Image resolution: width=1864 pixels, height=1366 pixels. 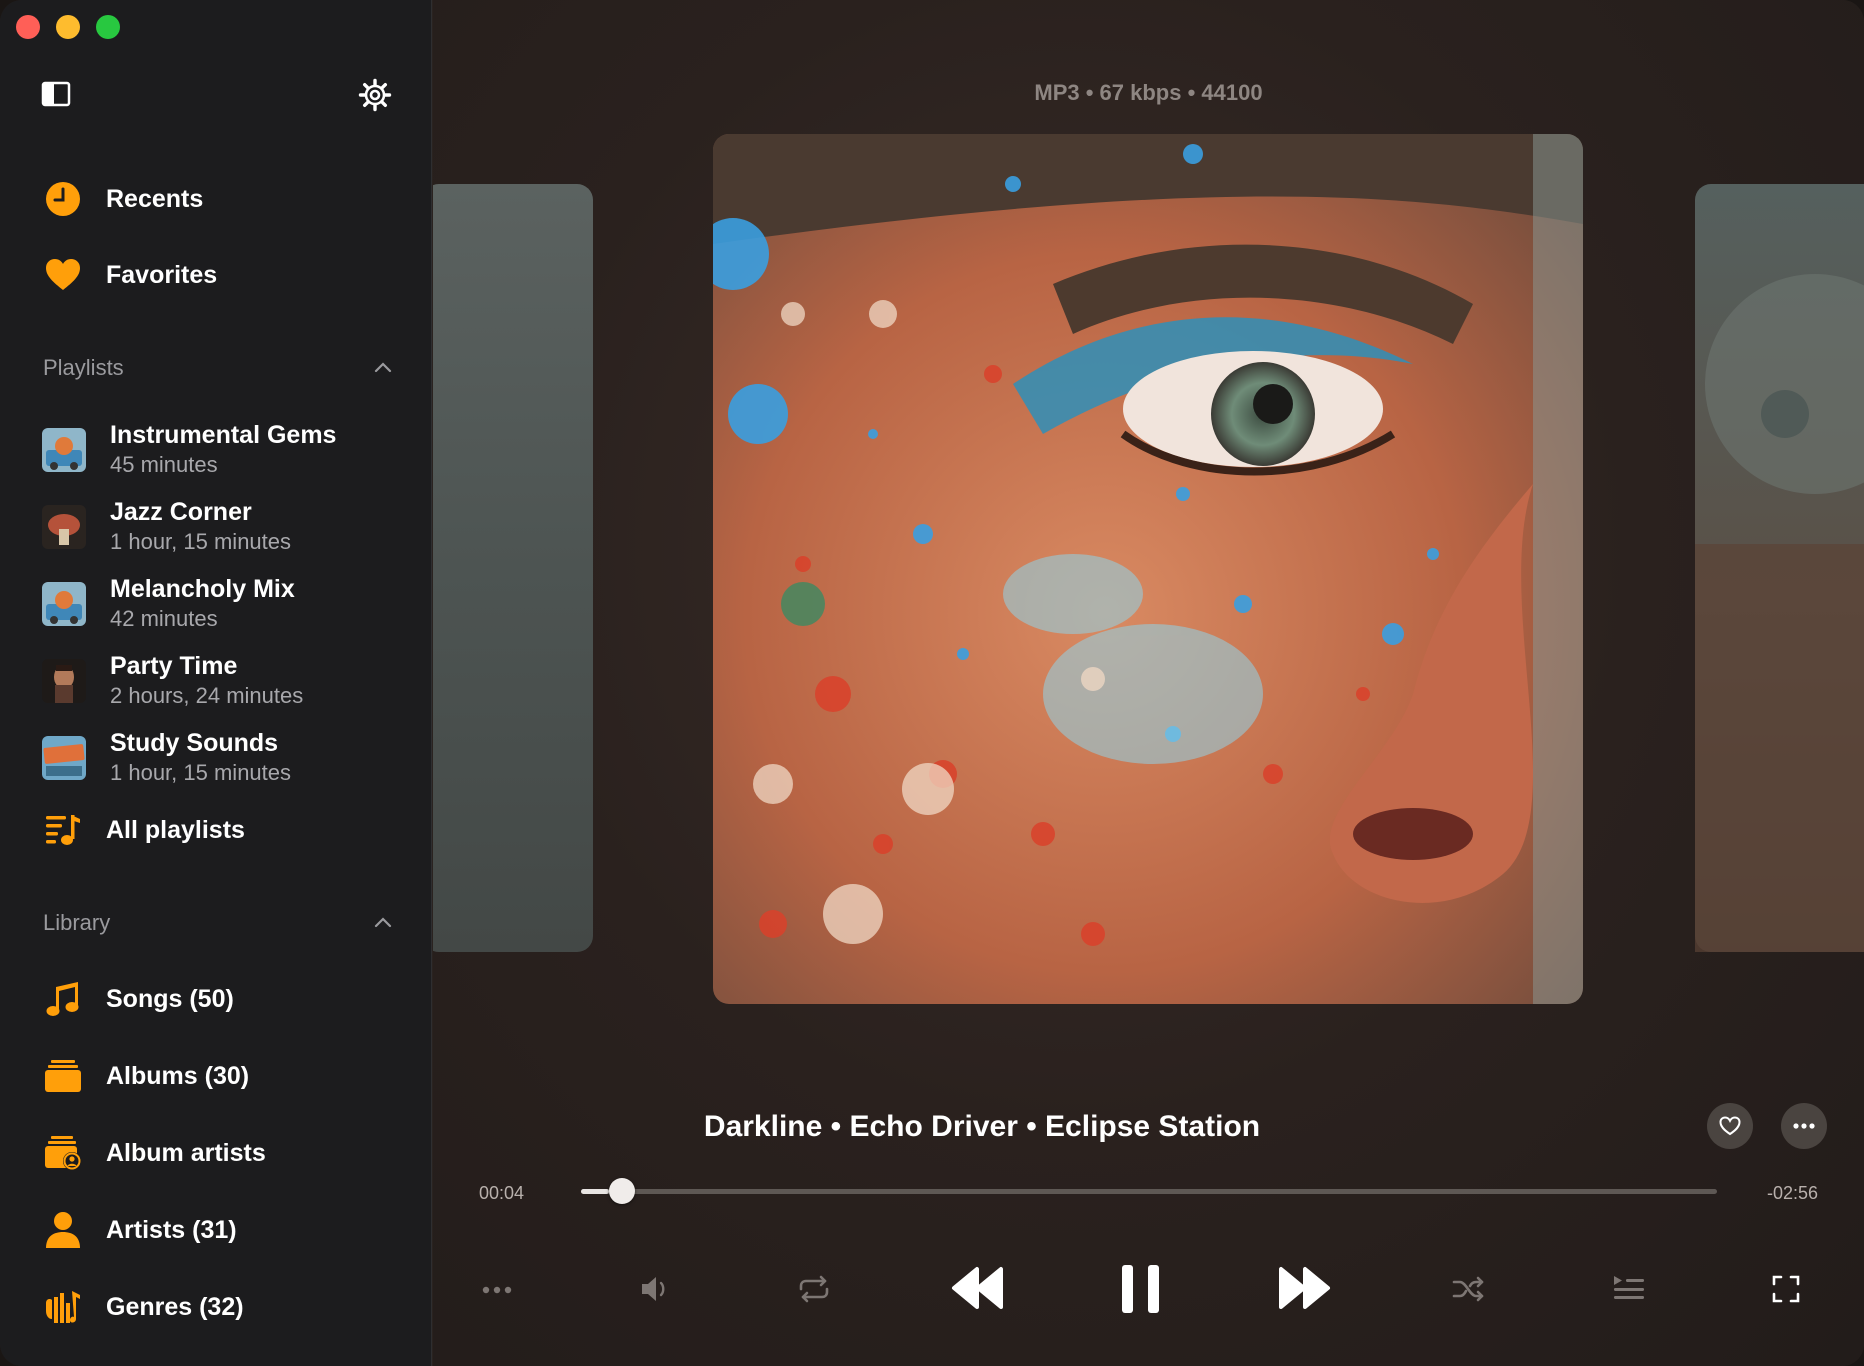 I want to click on album-stack-icon, so click(x=63, y=1076).